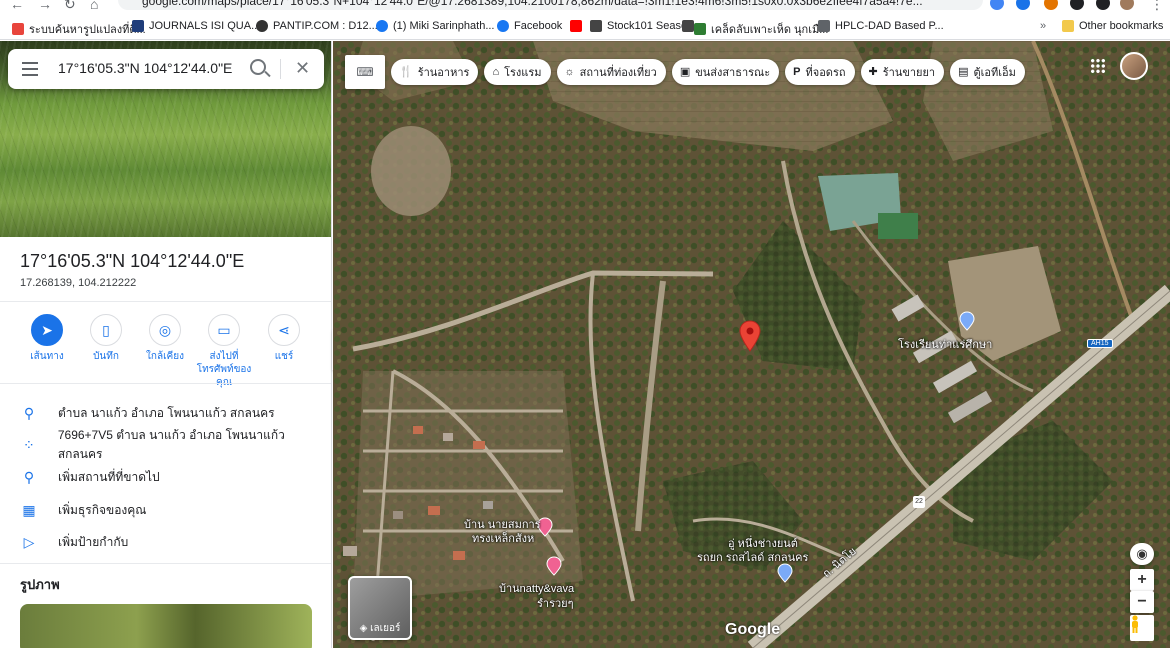 The width and height of the screenshot is (1170, 648). What do you see at coordinates (29, 541) in the screenshot?
I see `label-icon: ▷` at bounding box center [29, 541].